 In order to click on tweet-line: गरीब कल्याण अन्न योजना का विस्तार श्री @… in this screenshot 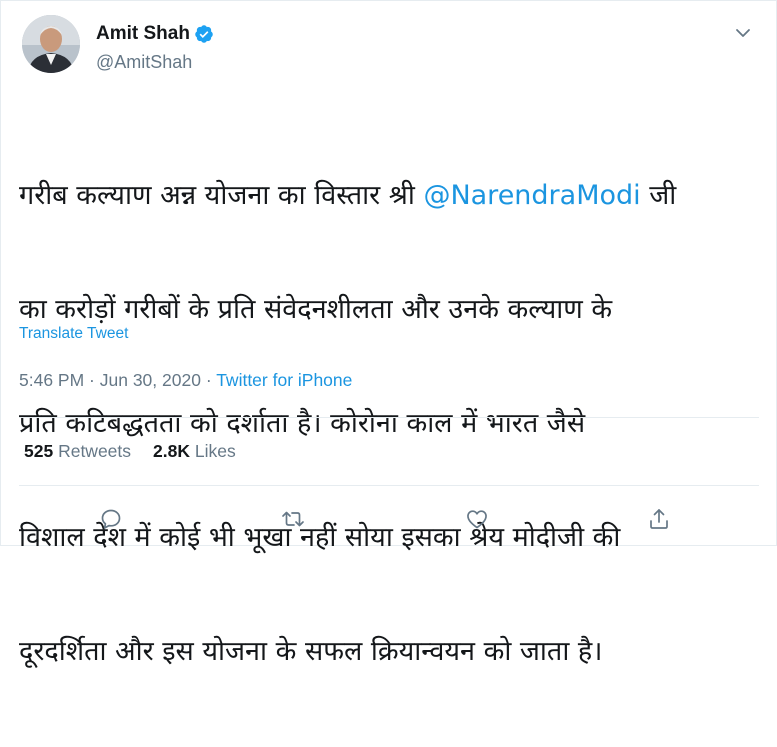, I will do `click(389, 196)`.